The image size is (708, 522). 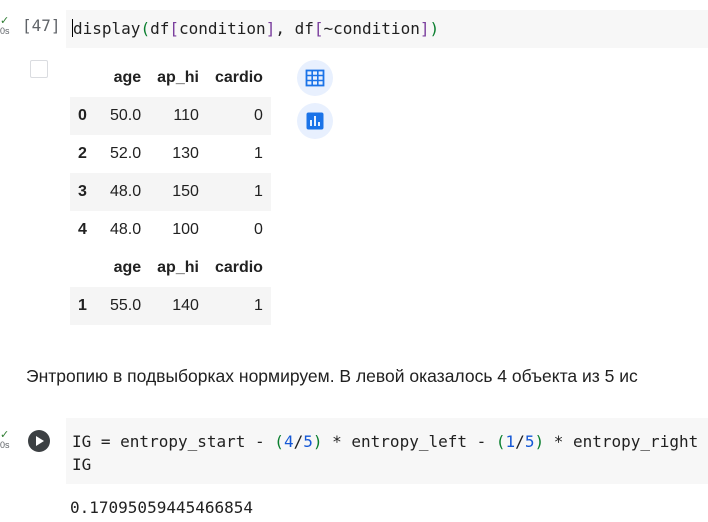 I want to click on code-token: ], so click(x=270, y=28).